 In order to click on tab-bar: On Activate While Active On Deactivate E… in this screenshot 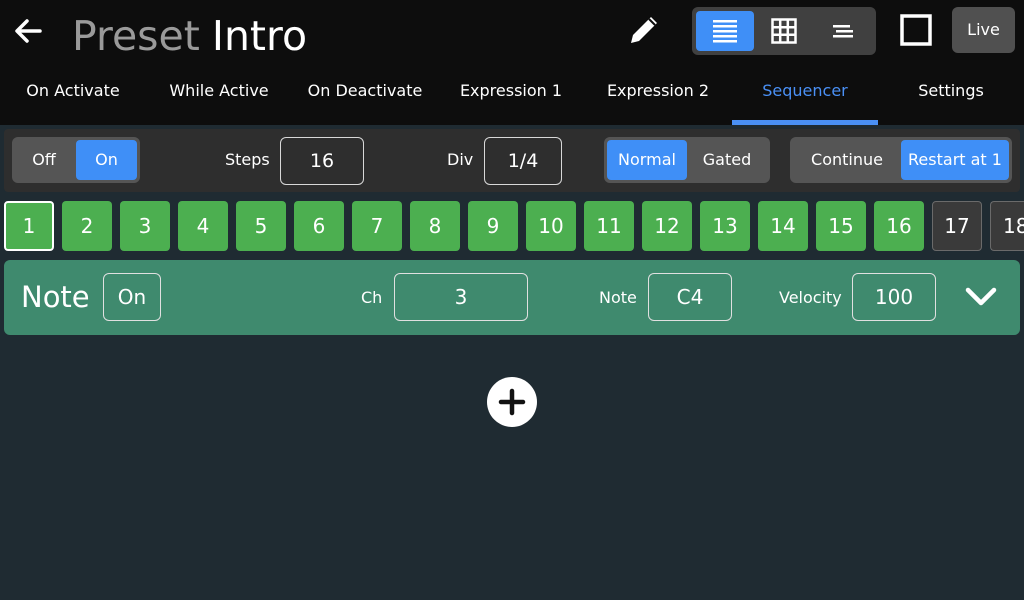, I will do `click(512, 96)`.